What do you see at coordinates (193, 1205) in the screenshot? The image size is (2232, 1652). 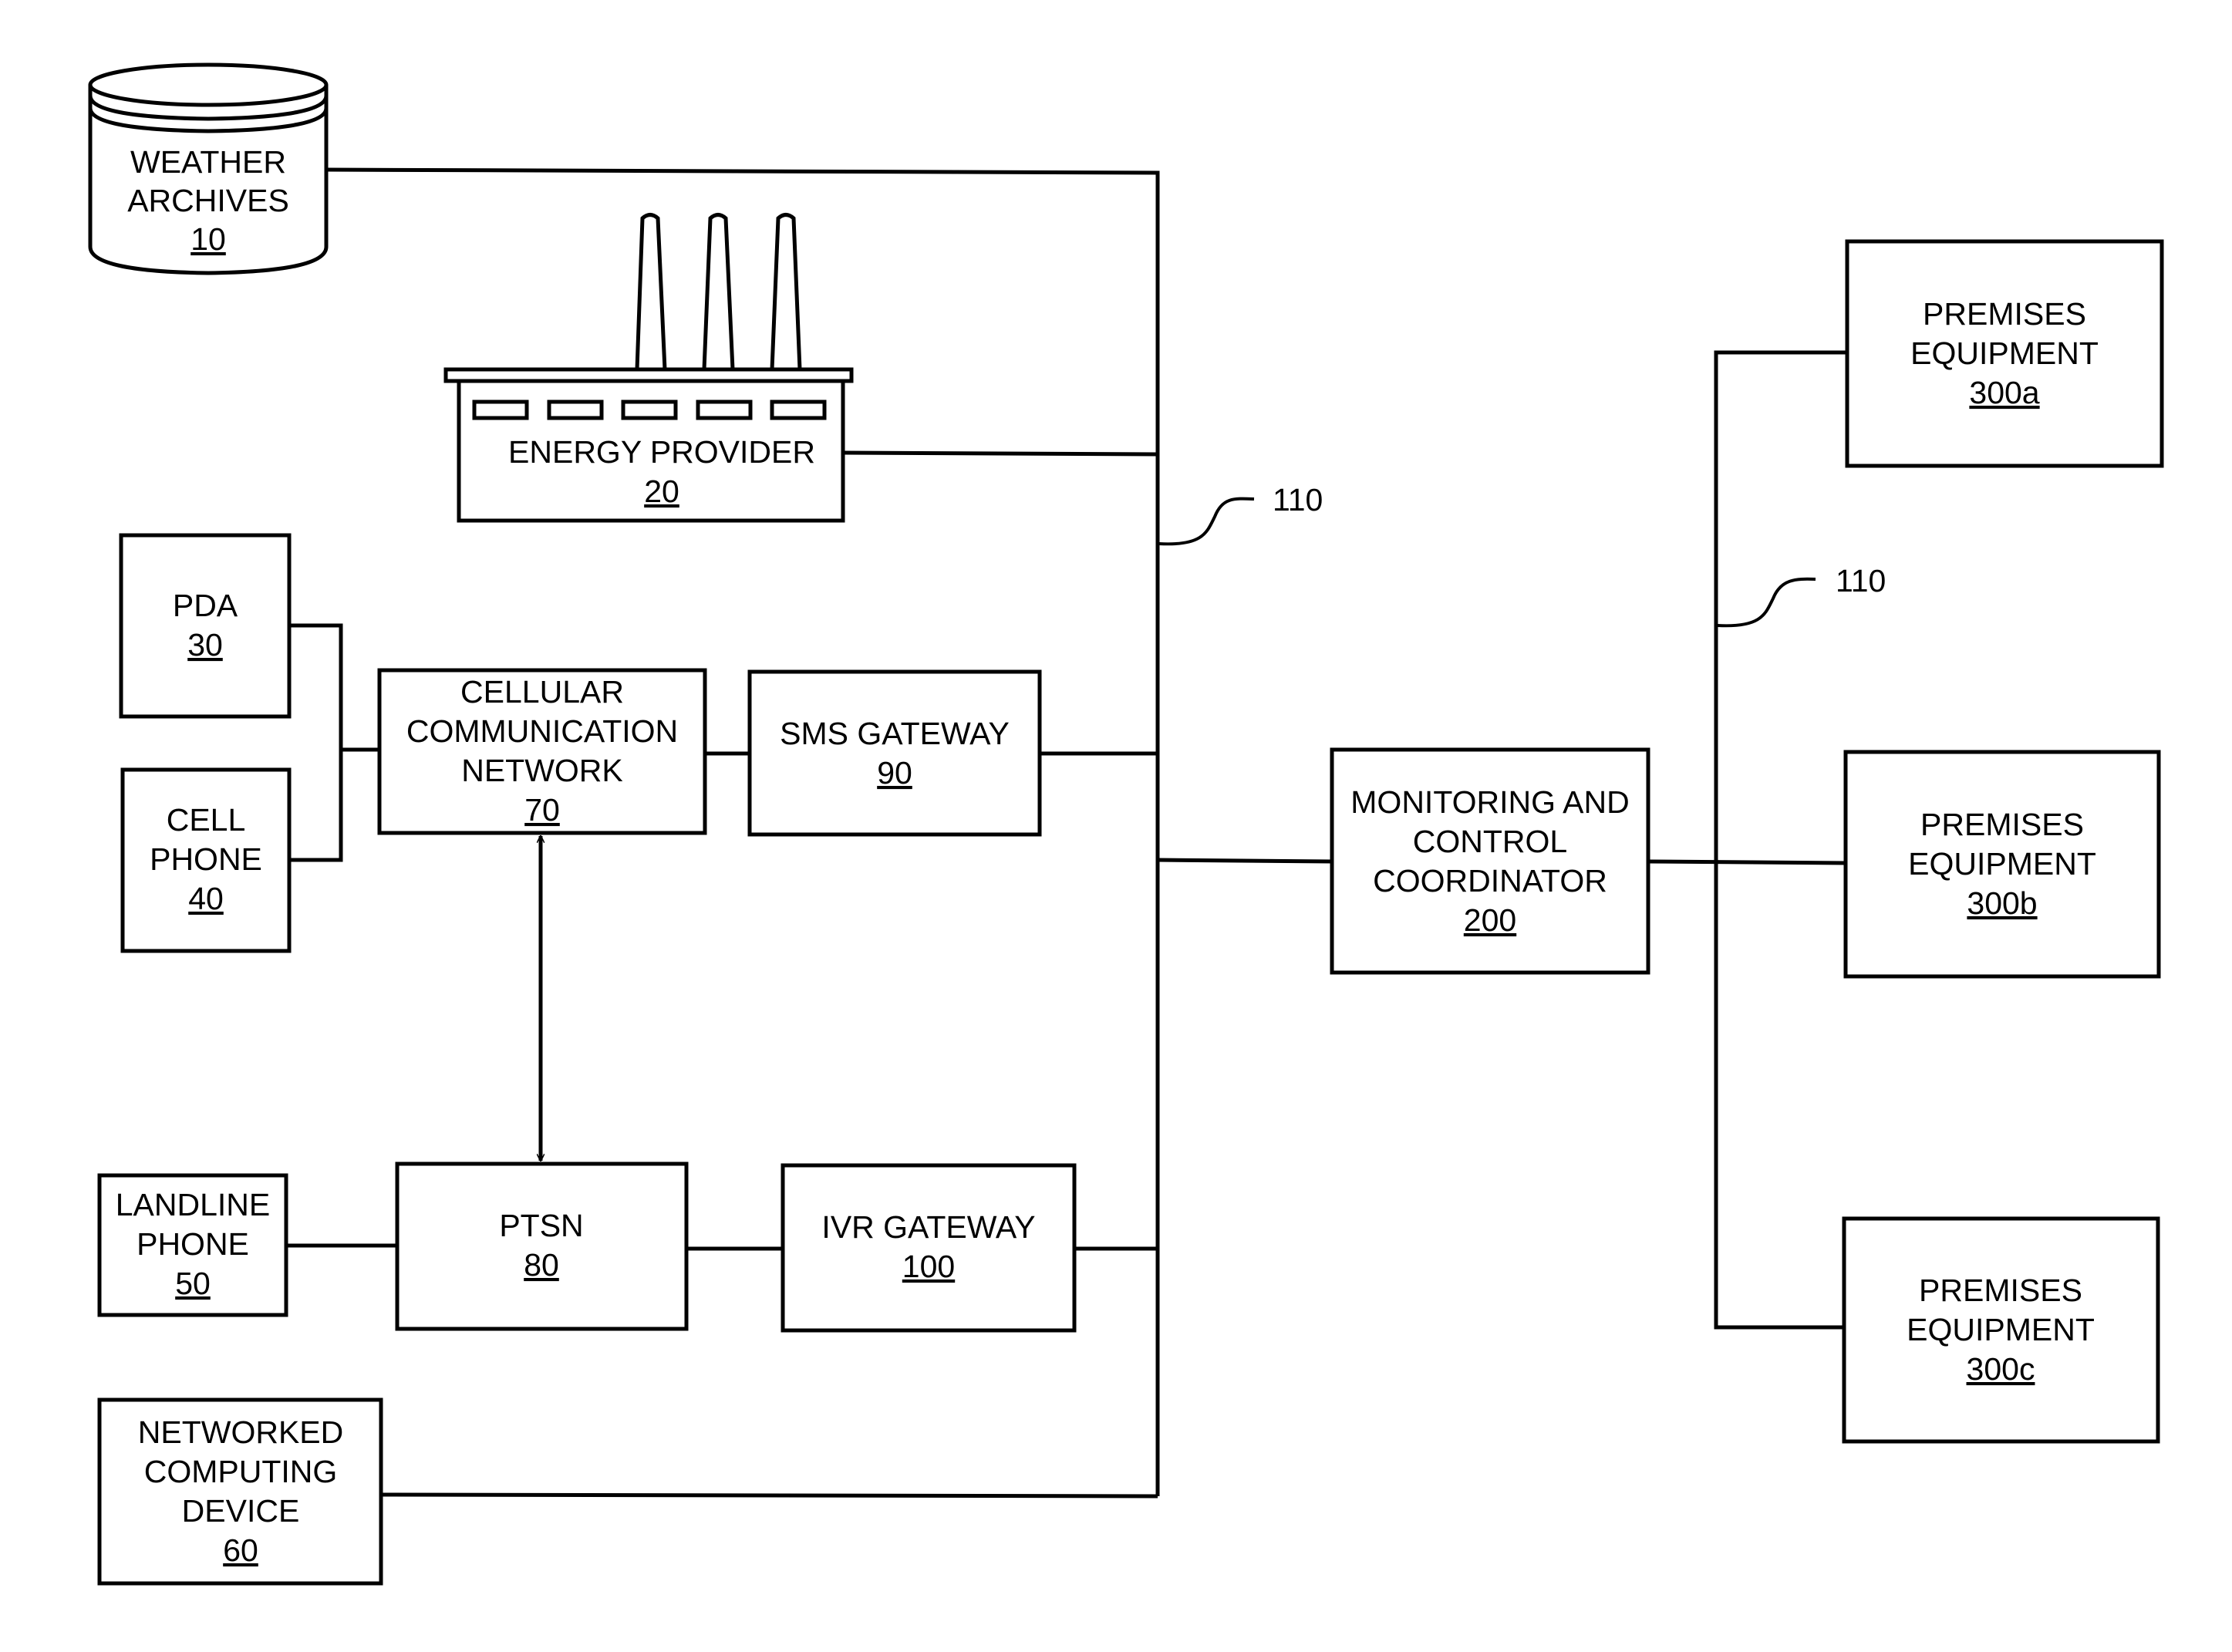 I see `node-label: LANDLINE` at bounding box center [193, 1205].